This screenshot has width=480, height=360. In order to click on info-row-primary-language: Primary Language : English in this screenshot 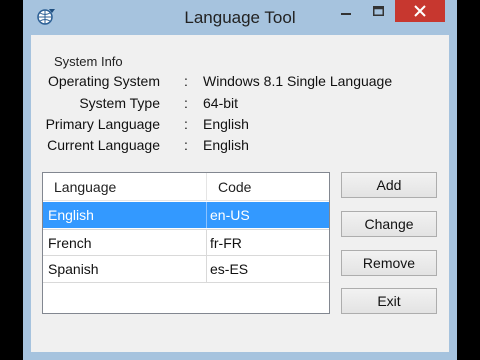, I will do `click(223, 125)`.